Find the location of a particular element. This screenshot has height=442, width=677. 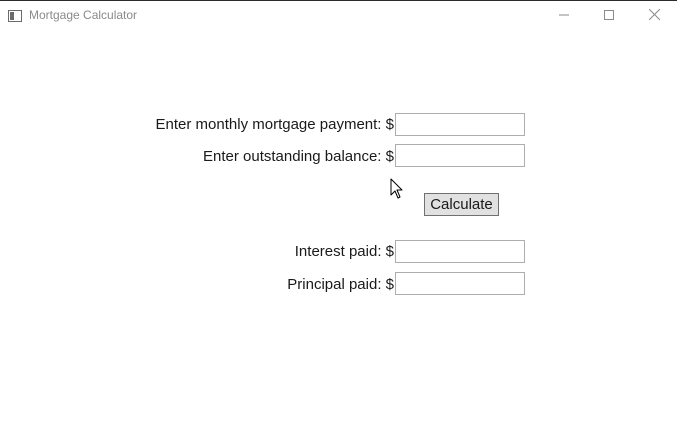

maximize-icon is located at coordinates (609, 16).